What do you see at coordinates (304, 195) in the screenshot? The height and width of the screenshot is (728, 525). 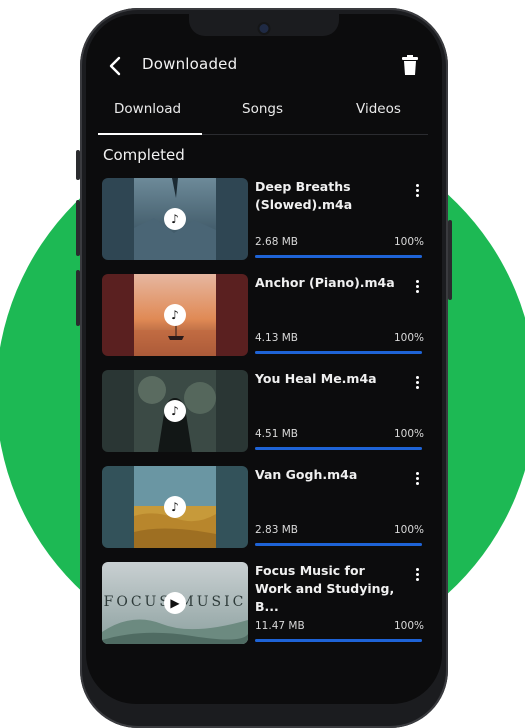 I see `file-name: Deep Breaths (Slowed).m4a` at bounding box center [304, 195].